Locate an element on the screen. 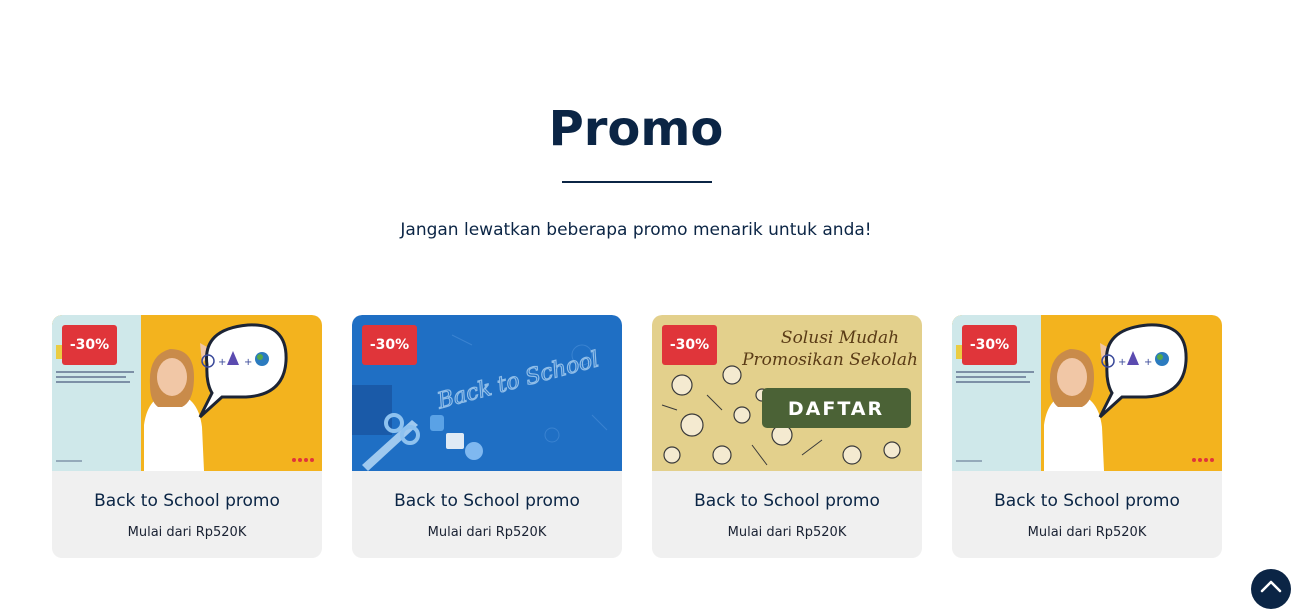  section-title: Promo is located at coordinates (636, 129).